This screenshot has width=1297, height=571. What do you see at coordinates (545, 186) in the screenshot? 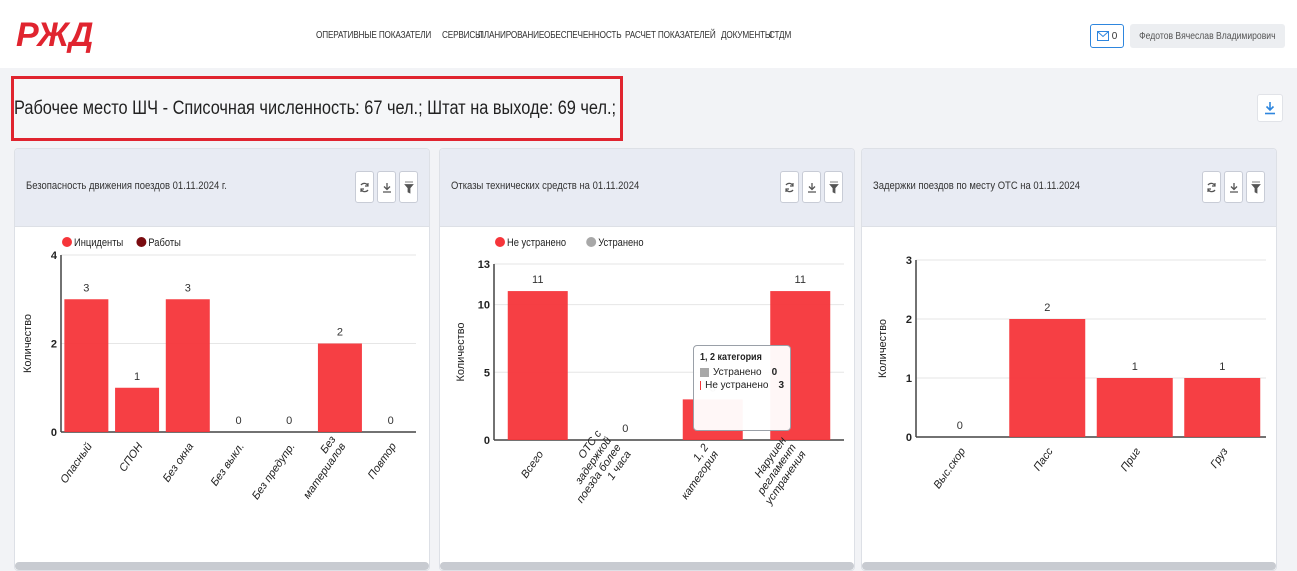
I see `panel-title: Отказы технических средств на 01.11.2024` at bounding box center [545, 186].